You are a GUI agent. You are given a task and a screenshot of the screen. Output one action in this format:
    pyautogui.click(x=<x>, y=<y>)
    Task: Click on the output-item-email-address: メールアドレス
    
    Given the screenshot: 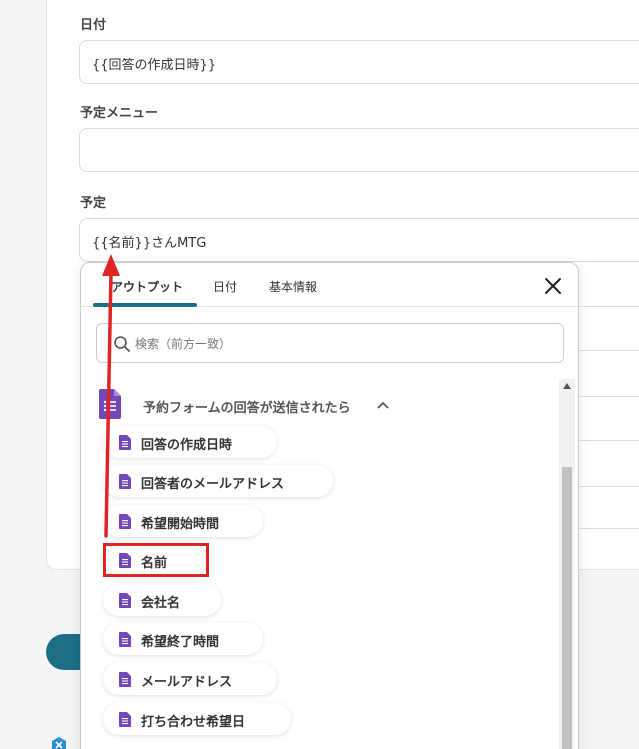 What is the action you would take?
    pyautogui.click(x=190, y=679)
    